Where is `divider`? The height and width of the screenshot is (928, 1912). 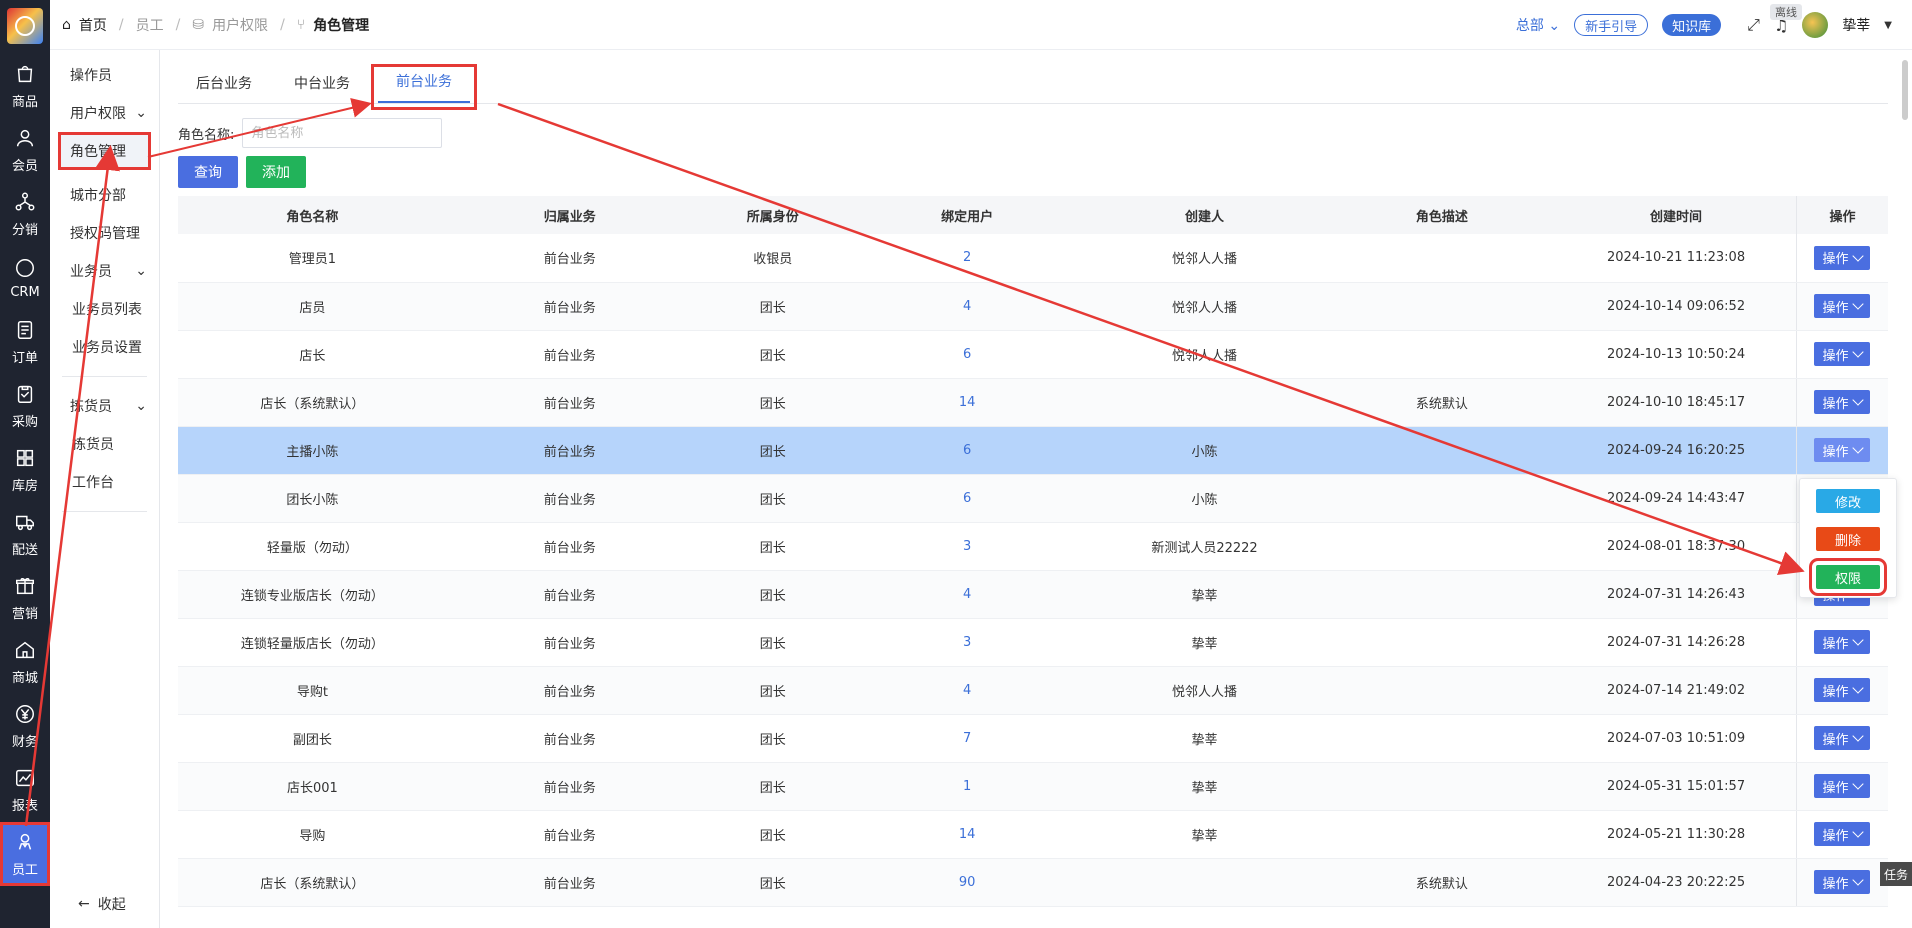 divider is located at coordinates (104, 511).